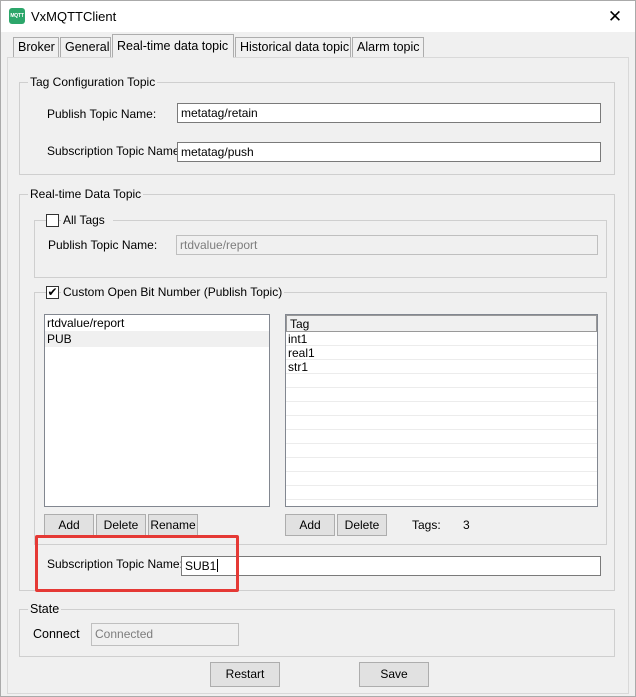 The image size is (636, 697). I want to click on custom-bit-checkbox: ✔, so click(52, 292).